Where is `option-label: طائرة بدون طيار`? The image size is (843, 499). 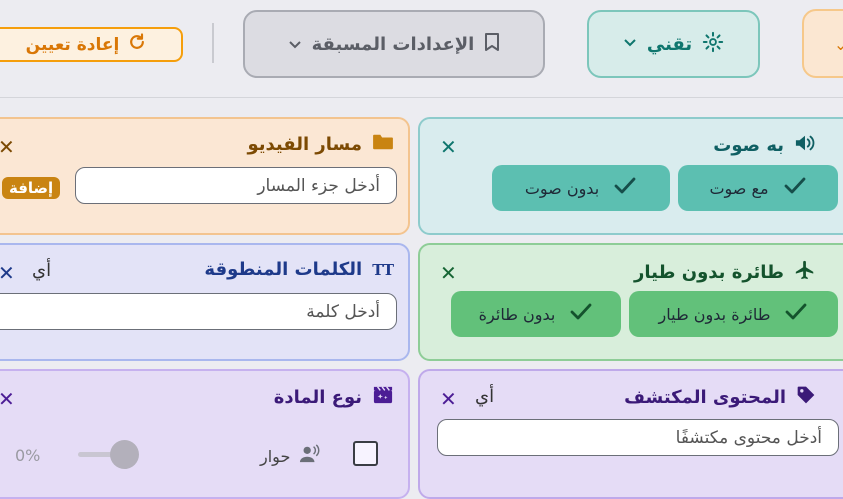 option-label: طائرة بدون طيار is located at coordinates (714, 314).